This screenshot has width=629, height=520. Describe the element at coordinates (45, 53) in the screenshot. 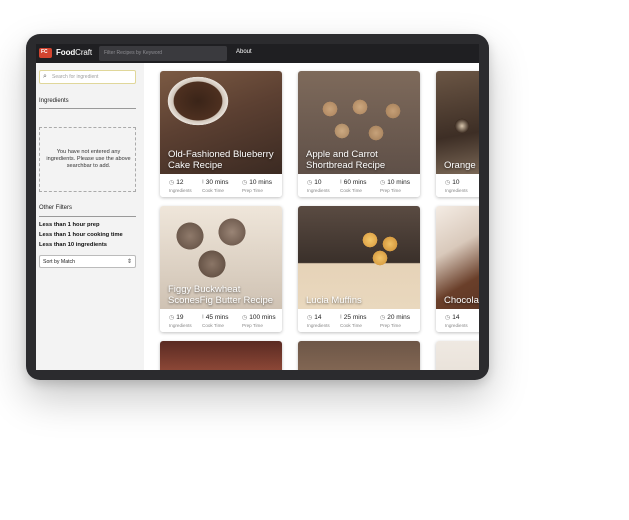

I see `logo-icon: FC` at that location.